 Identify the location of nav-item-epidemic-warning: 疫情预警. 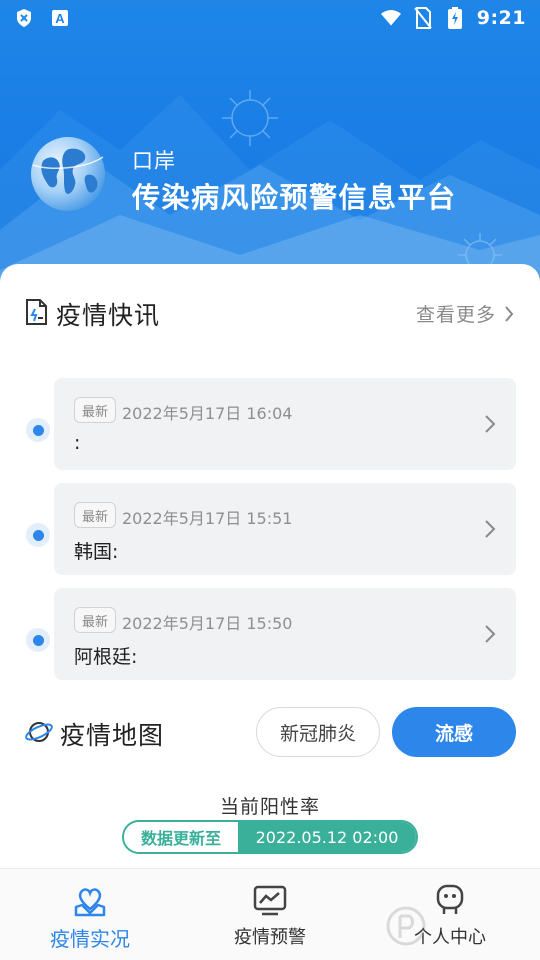
(270, 914).